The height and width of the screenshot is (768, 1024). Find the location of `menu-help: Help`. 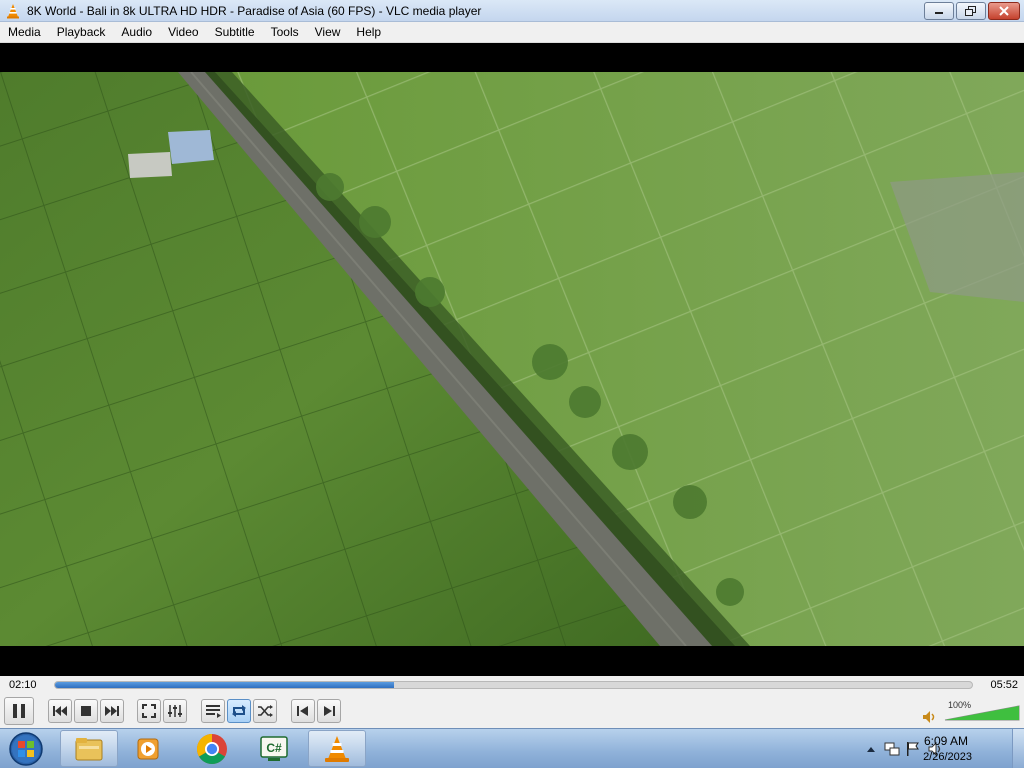

menu-help: Help is located at coordinates (368, 32).